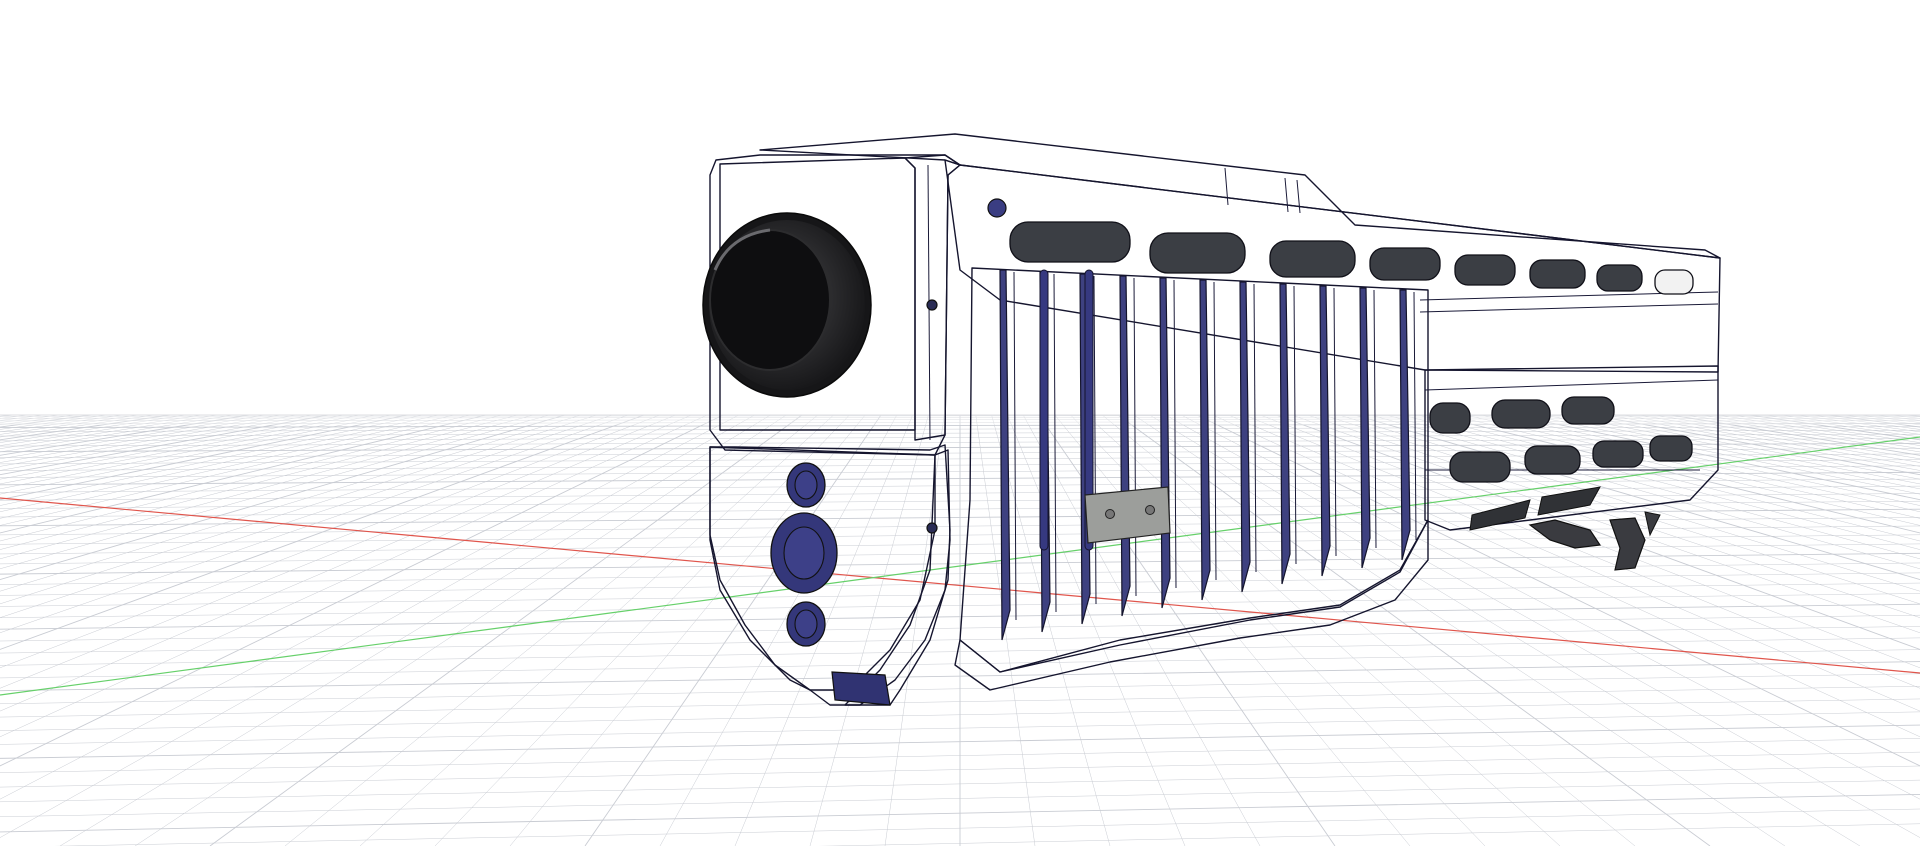  Describe the element at coordinates (997, 208) in the screenshot. I see `top-hole` at that location.